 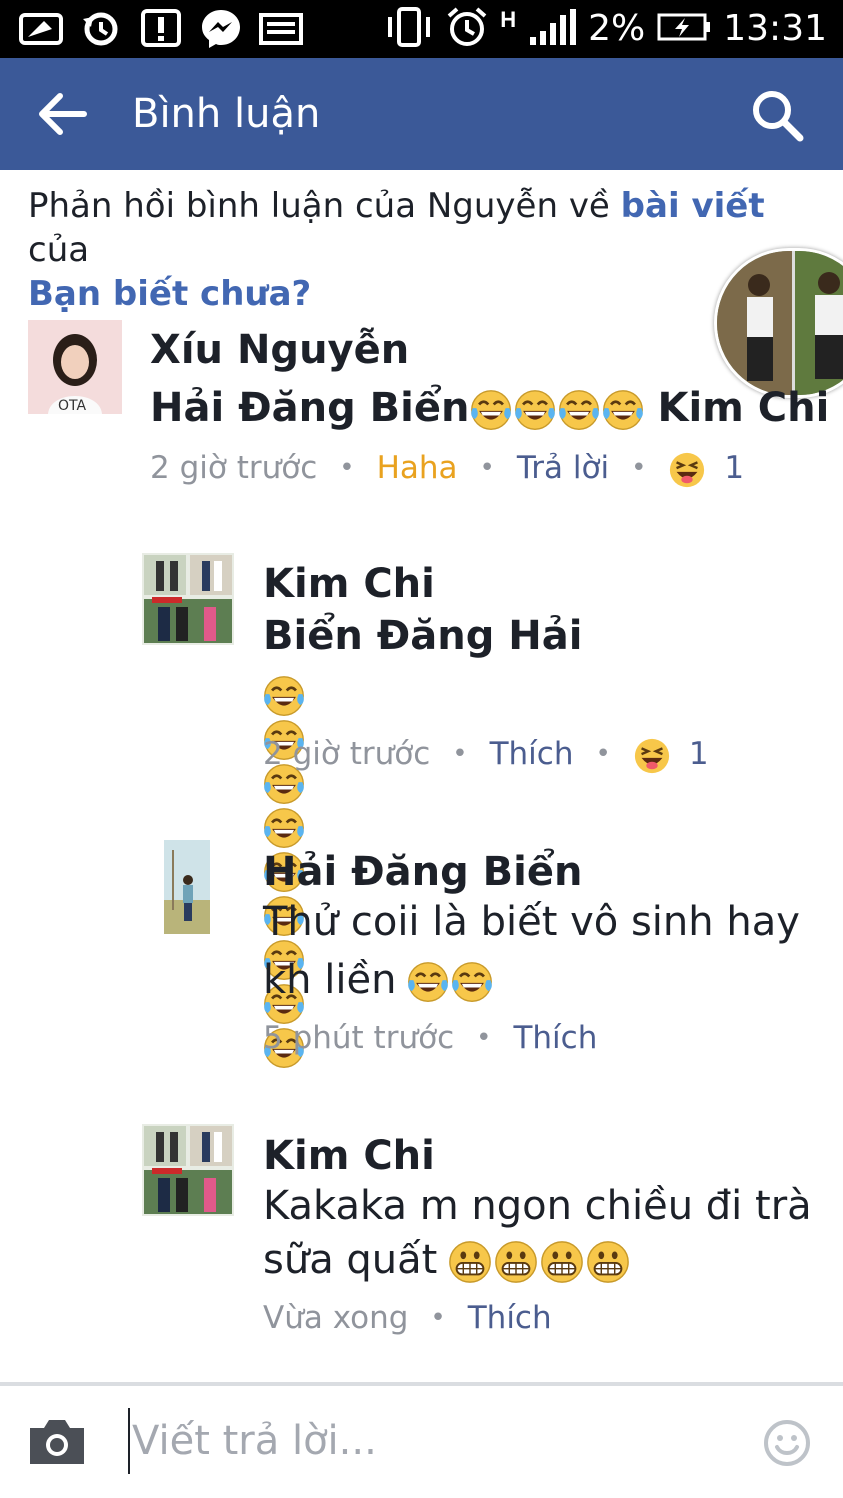 What do you see at coordinates (101, 29) in the screenshot?
I see `sync-icon` at bounding box center [101, 29].